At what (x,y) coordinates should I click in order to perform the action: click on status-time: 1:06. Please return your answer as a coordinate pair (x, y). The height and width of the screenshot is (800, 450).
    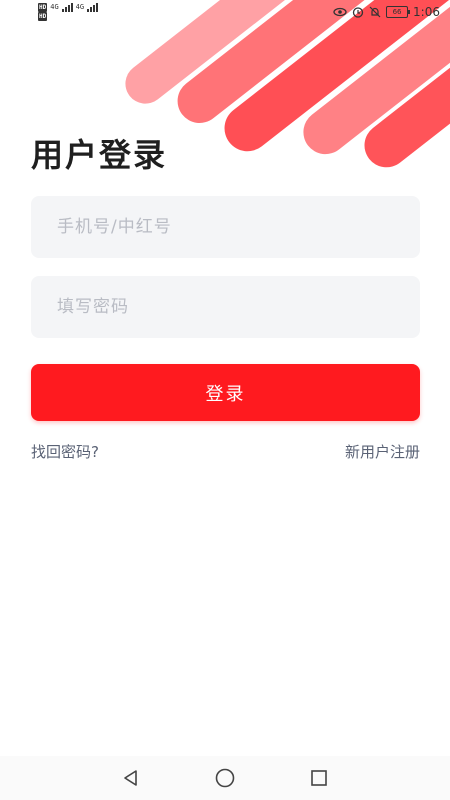
    Looking at the image, I should click on (426, 12).